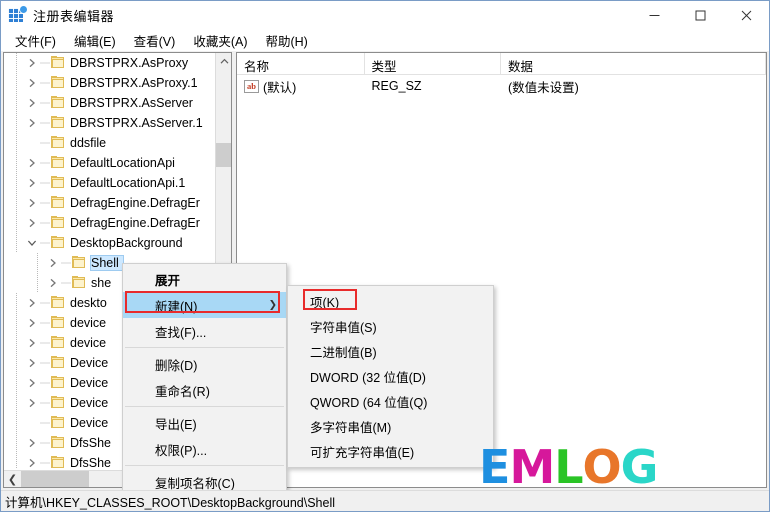  Describe the element at coordinates (385, 40) in the screenshot. I see `menu-bar: 文件(F) 编辑(E) 查看(V) 收藏夹(A) 帮助(H)` at that location.